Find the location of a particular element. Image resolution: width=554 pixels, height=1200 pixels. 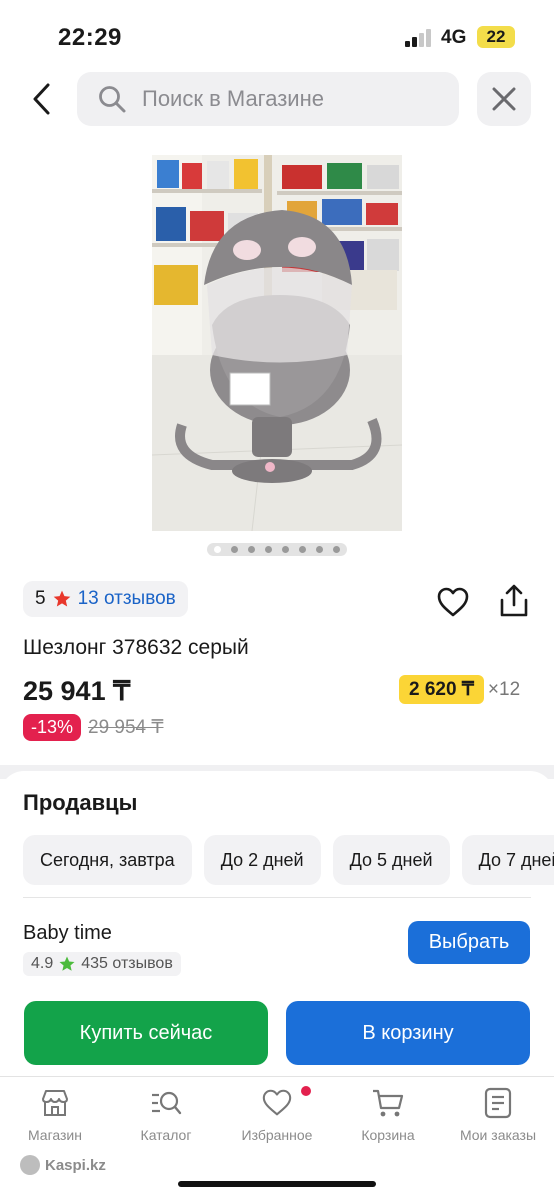

reviews-link: 13 отзывов is located at coordinates (127, 599).